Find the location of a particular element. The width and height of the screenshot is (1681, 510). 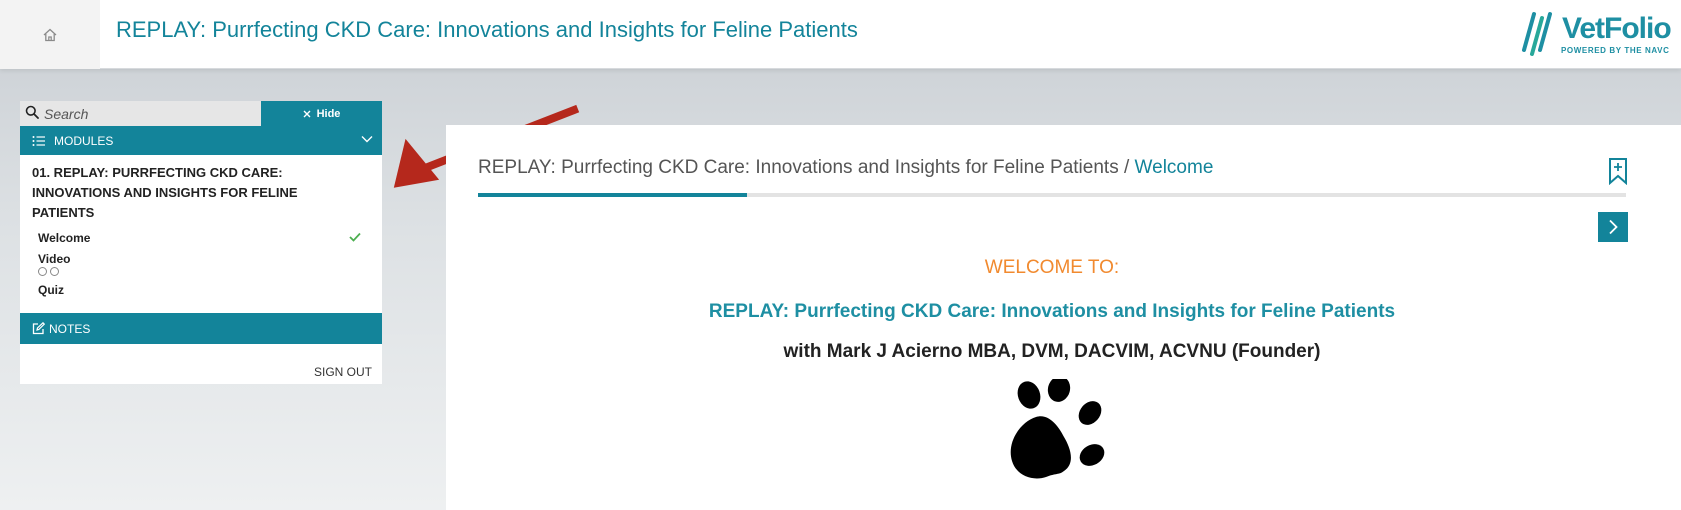

next-page-button is located at coordinates (1613, 227).